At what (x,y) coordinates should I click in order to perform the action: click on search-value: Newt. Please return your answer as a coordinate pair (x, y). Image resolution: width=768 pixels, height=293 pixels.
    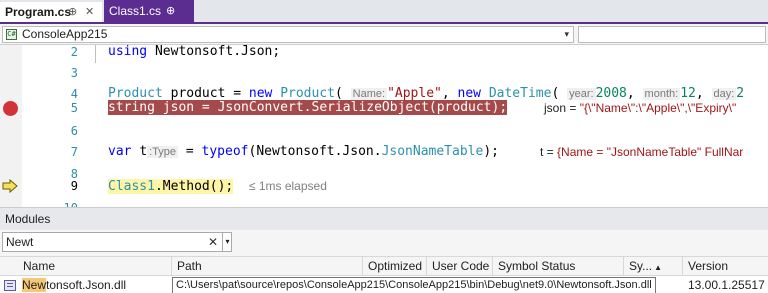
    Looking at the image, I should click on (20, 242).